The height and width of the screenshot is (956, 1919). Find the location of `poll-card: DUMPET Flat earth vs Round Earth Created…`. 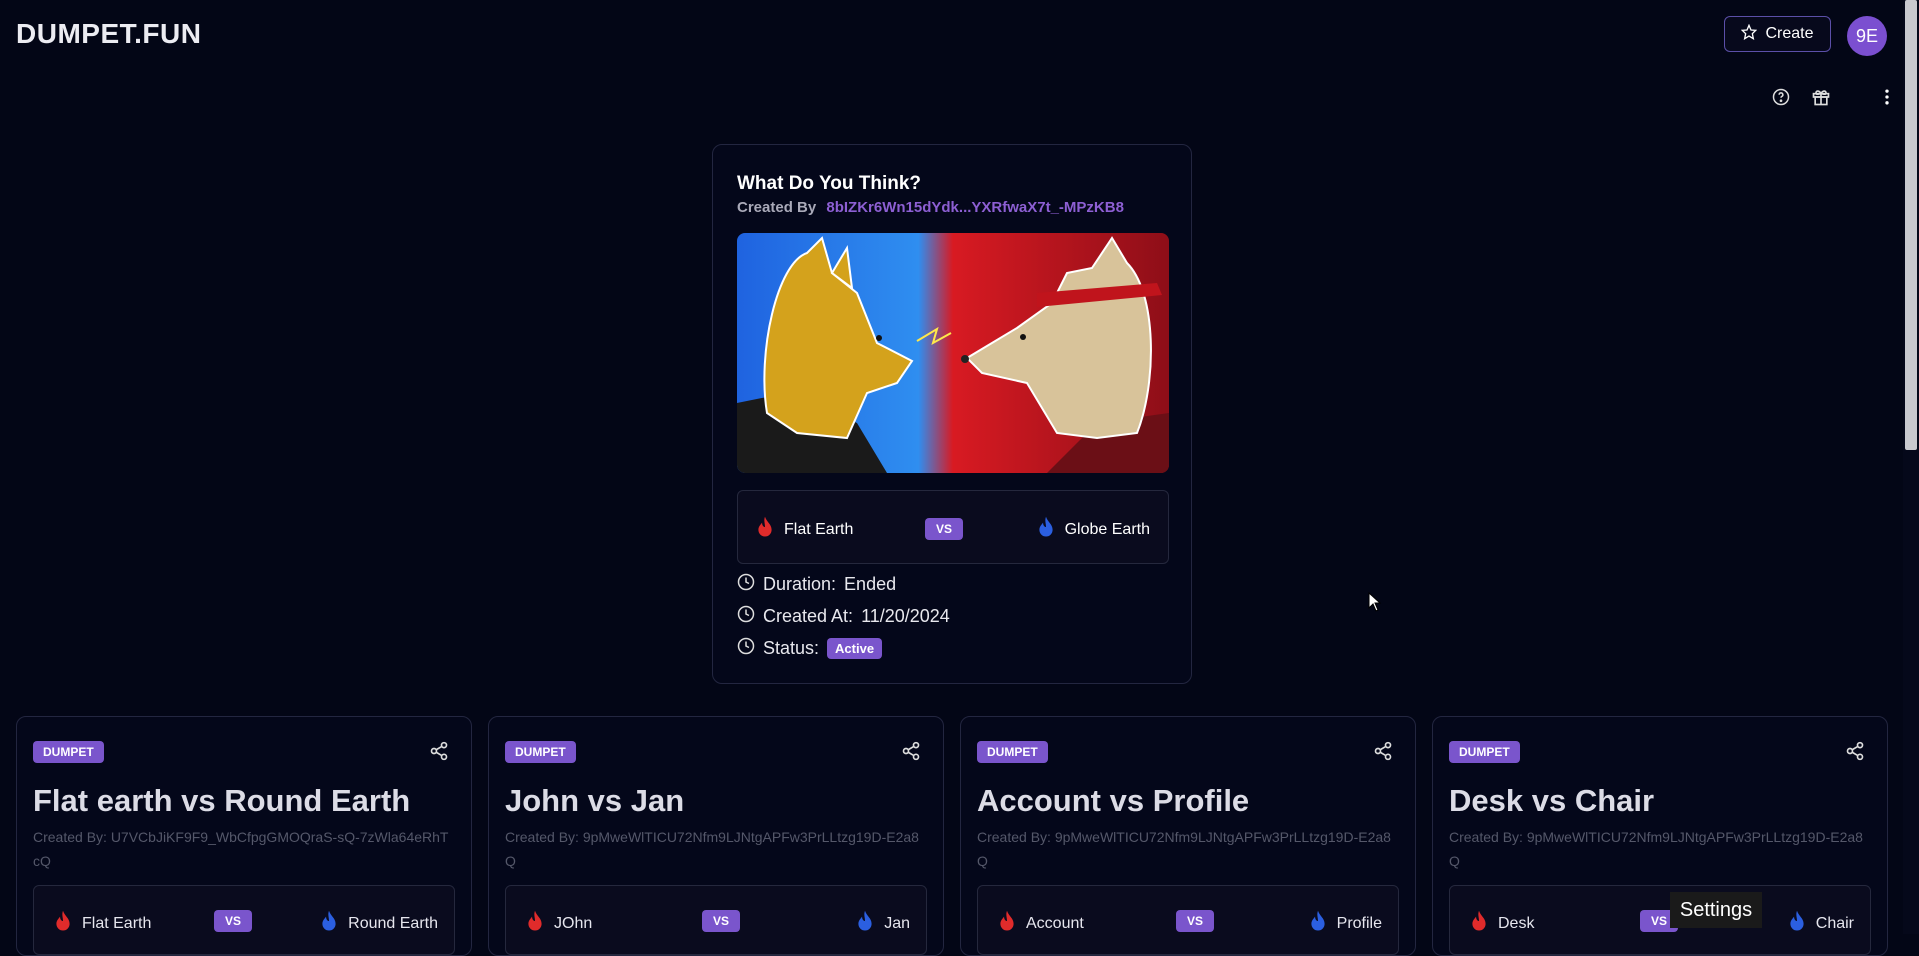

poll-card: DUMPET Flat earth vs Round Earth Created… is located at coordinates (244, 836).